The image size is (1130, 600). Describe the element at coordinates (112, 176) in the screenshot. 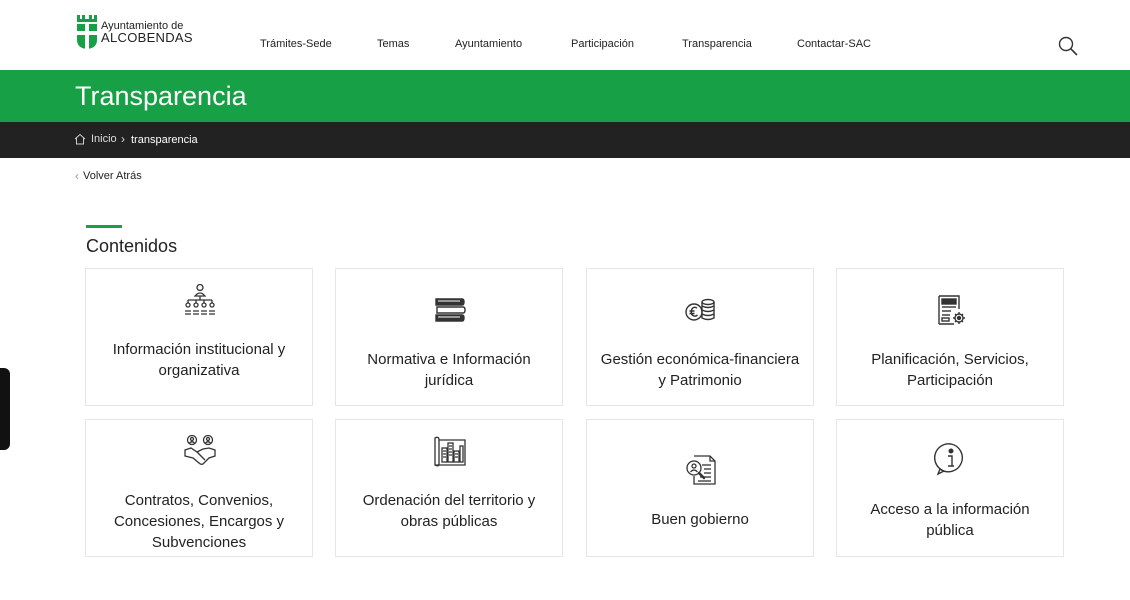

I see `back-link-label: Volver Atrás` at that location.